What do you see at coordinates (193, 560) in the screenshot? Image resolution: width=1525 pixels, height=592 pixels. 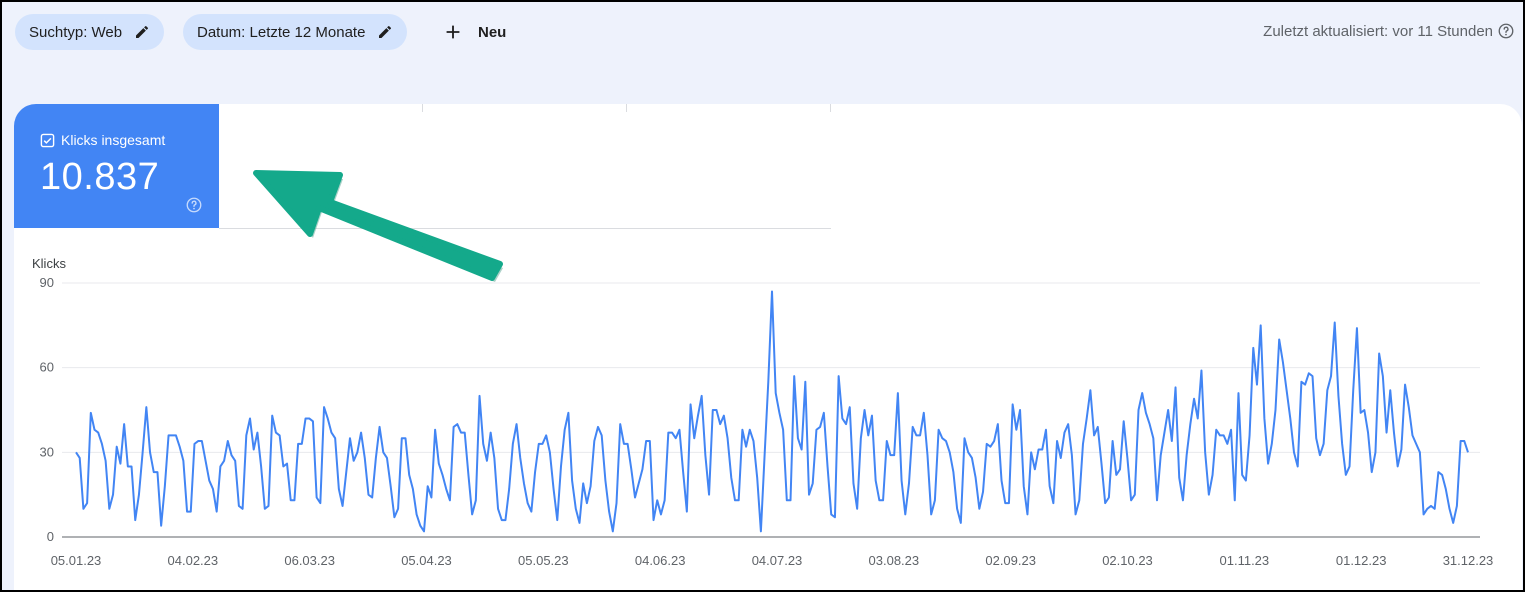 I see `x-tick-label: 04.02.23` at bounding box center [193, 560].